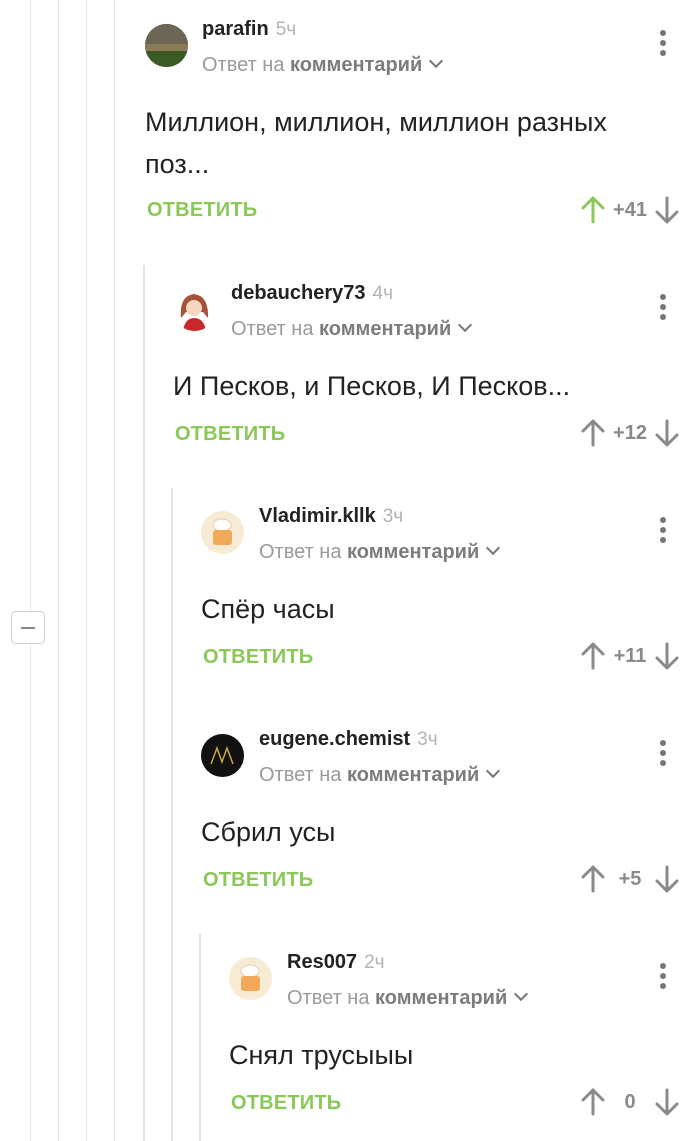 This screenshot has width=700, height=1141. Describe the element at coordinates (331, 516) in the screenshot. I see `comment-author: Vladimir.kllk 3ч` at that location.